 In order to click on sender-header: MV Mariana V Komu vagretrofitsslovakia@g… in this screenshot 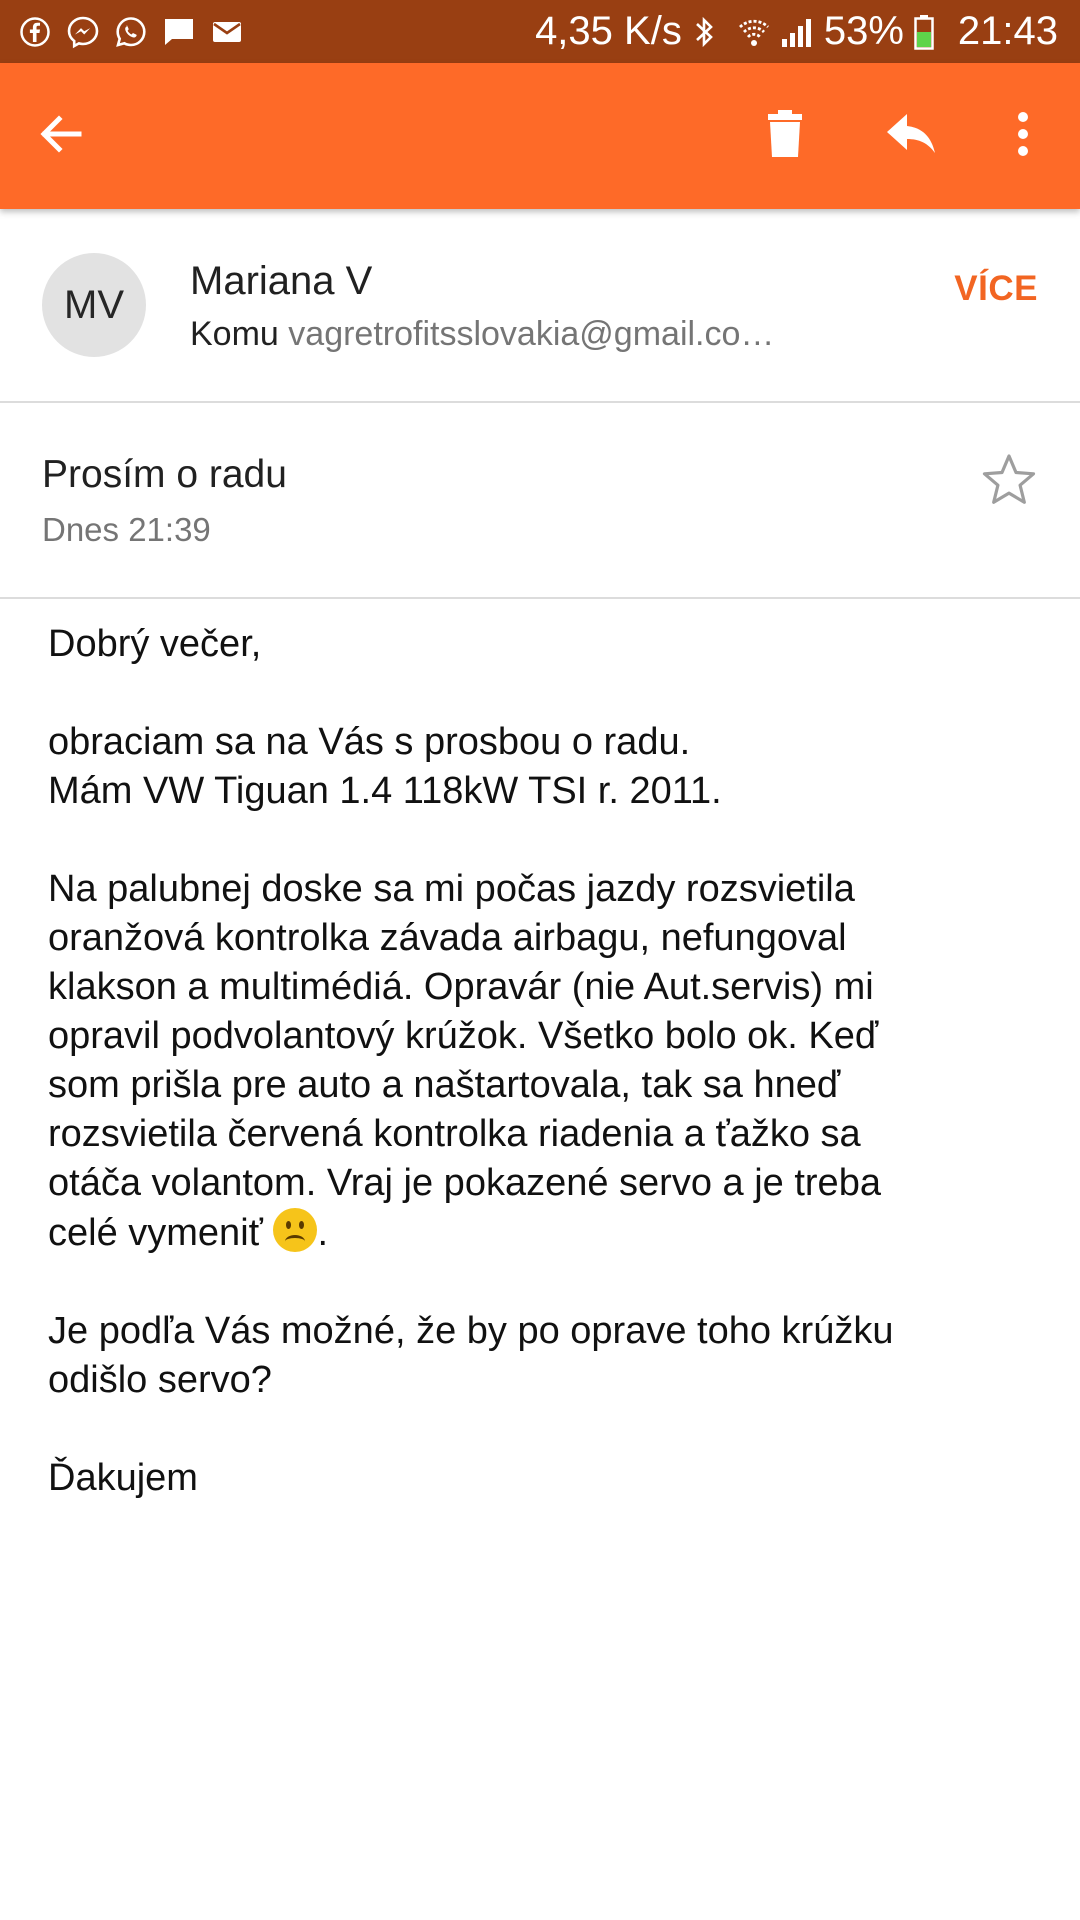, I will do `click(540, 306)`.